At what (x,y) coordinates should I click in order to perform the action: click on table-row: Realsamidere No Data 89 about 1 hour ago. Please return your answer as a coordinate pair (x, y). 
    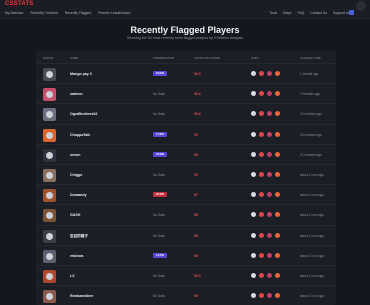
    Looking at the image, I should click on (186, 295).